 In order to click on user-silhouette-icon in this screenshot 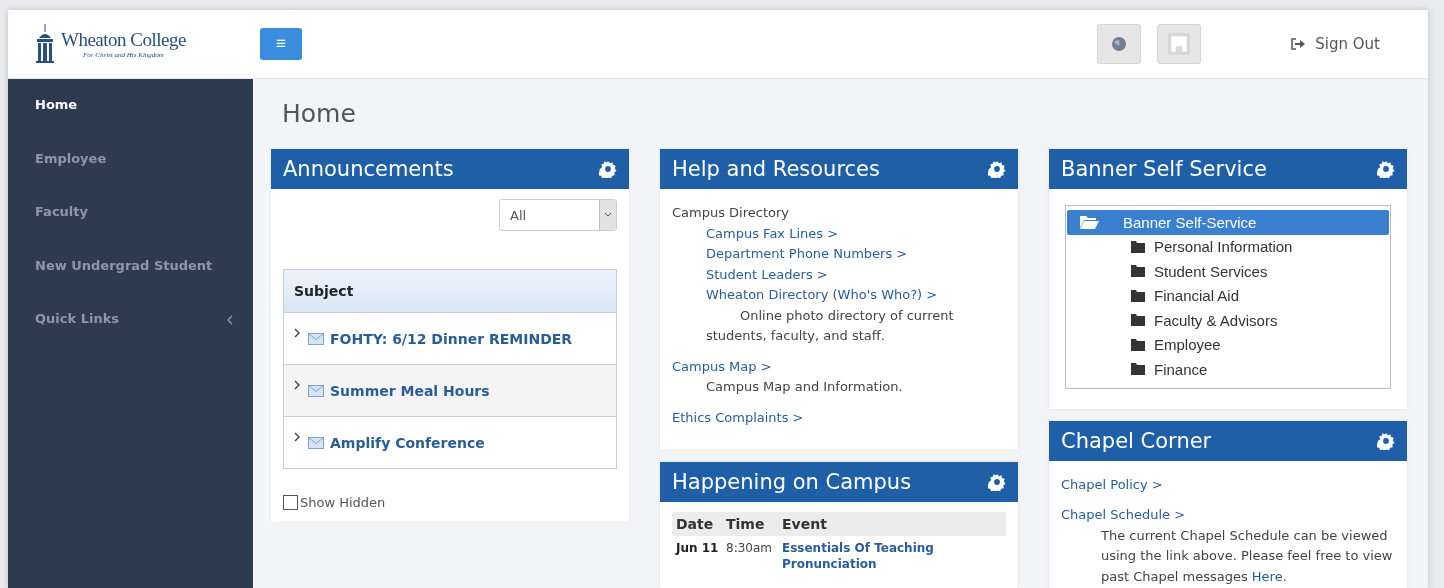, I will do `click(1179, 44)`.